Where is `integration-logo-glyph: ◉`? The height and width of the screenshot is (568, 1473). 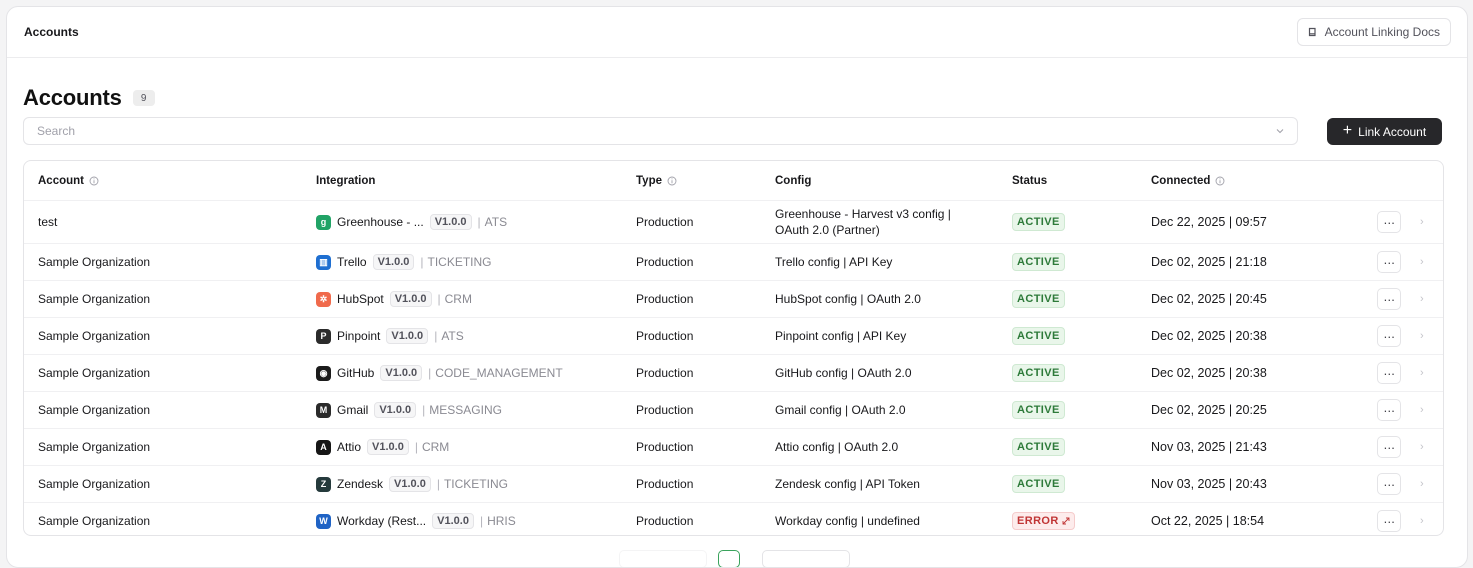
integration-logo-glyph: ◉ is located at coordinates (323, 372).